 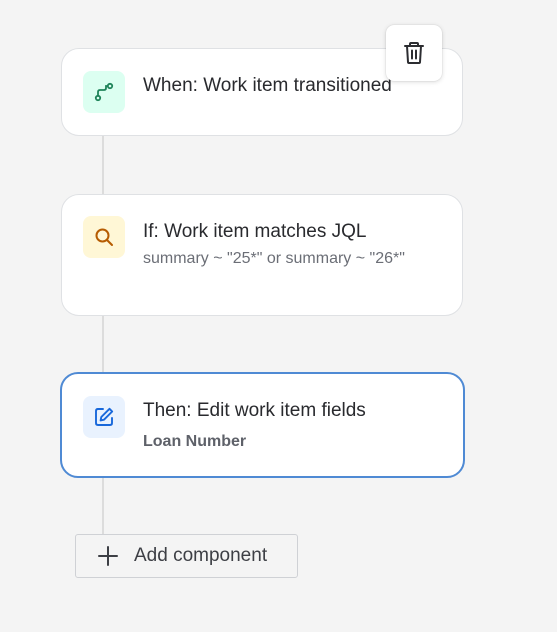 I want to click on add-component-label: Add component, so click(x=201, y=555).